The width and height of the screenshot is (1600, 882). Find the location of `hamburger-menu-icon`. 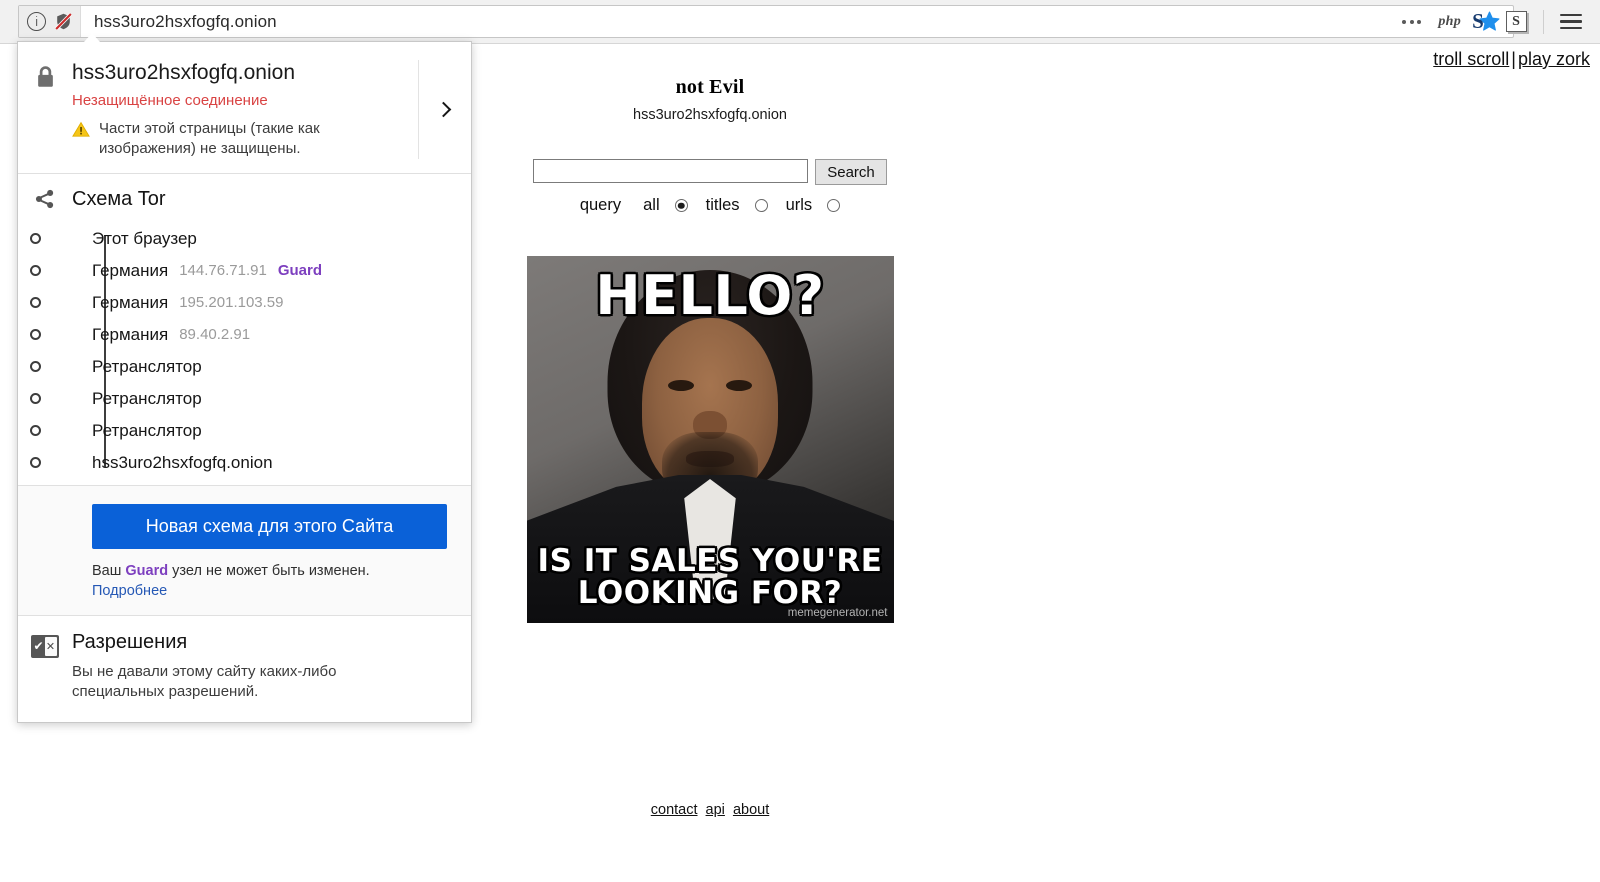

hamburger-menu-icon is located at coordinates (1571, 21).